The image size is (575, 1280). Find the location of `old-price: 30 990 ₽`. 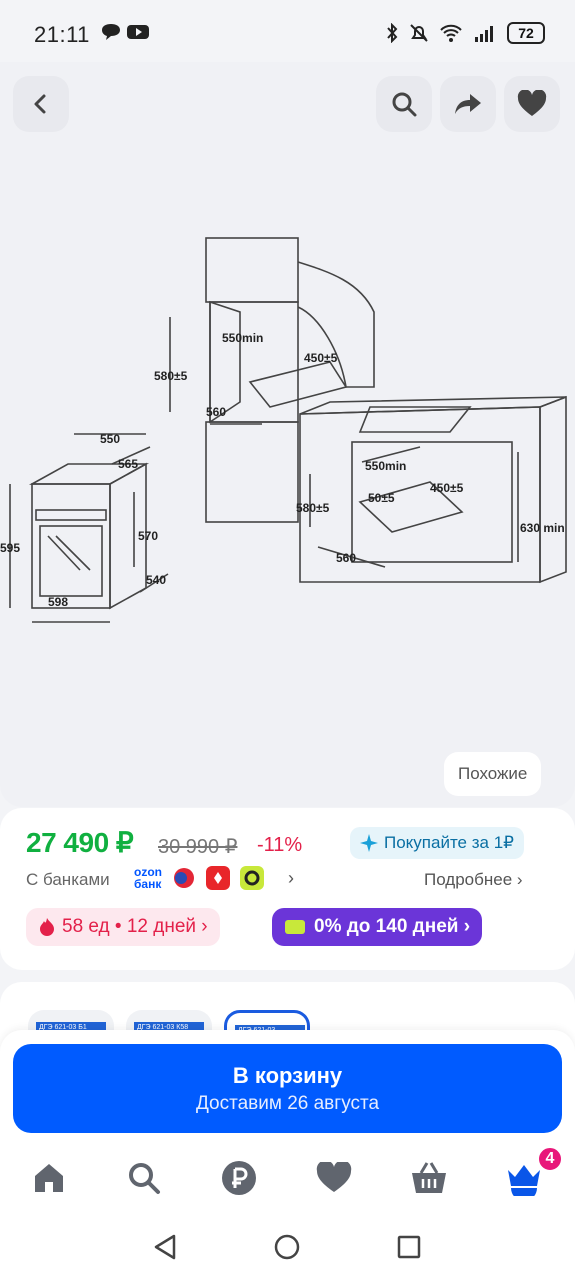

old-price: 30 990 ₽ is located at coordinates (198, 847).